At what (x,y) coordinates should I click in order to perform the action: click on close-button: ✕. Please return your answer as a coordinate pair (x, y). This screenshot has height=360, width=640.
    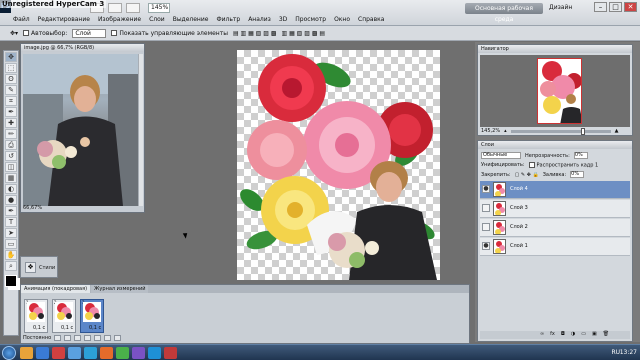
    Looking at the image, I should click on (630, 7).